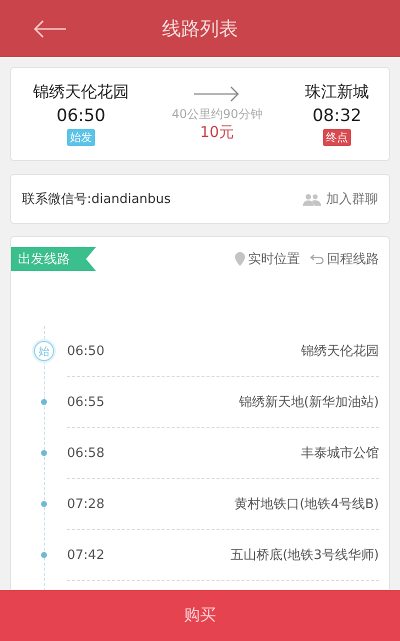  I want to click on buy-button: 购买, so click(200, 615).